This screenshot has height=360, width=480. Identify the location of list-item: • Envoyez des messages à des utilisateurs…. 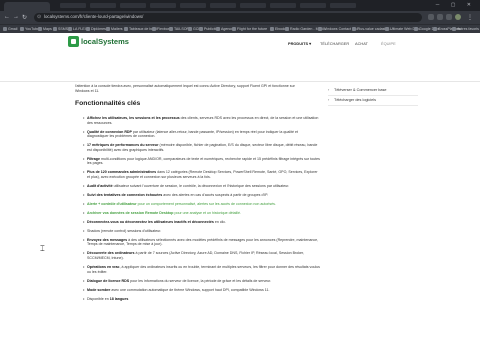
(197, 241).